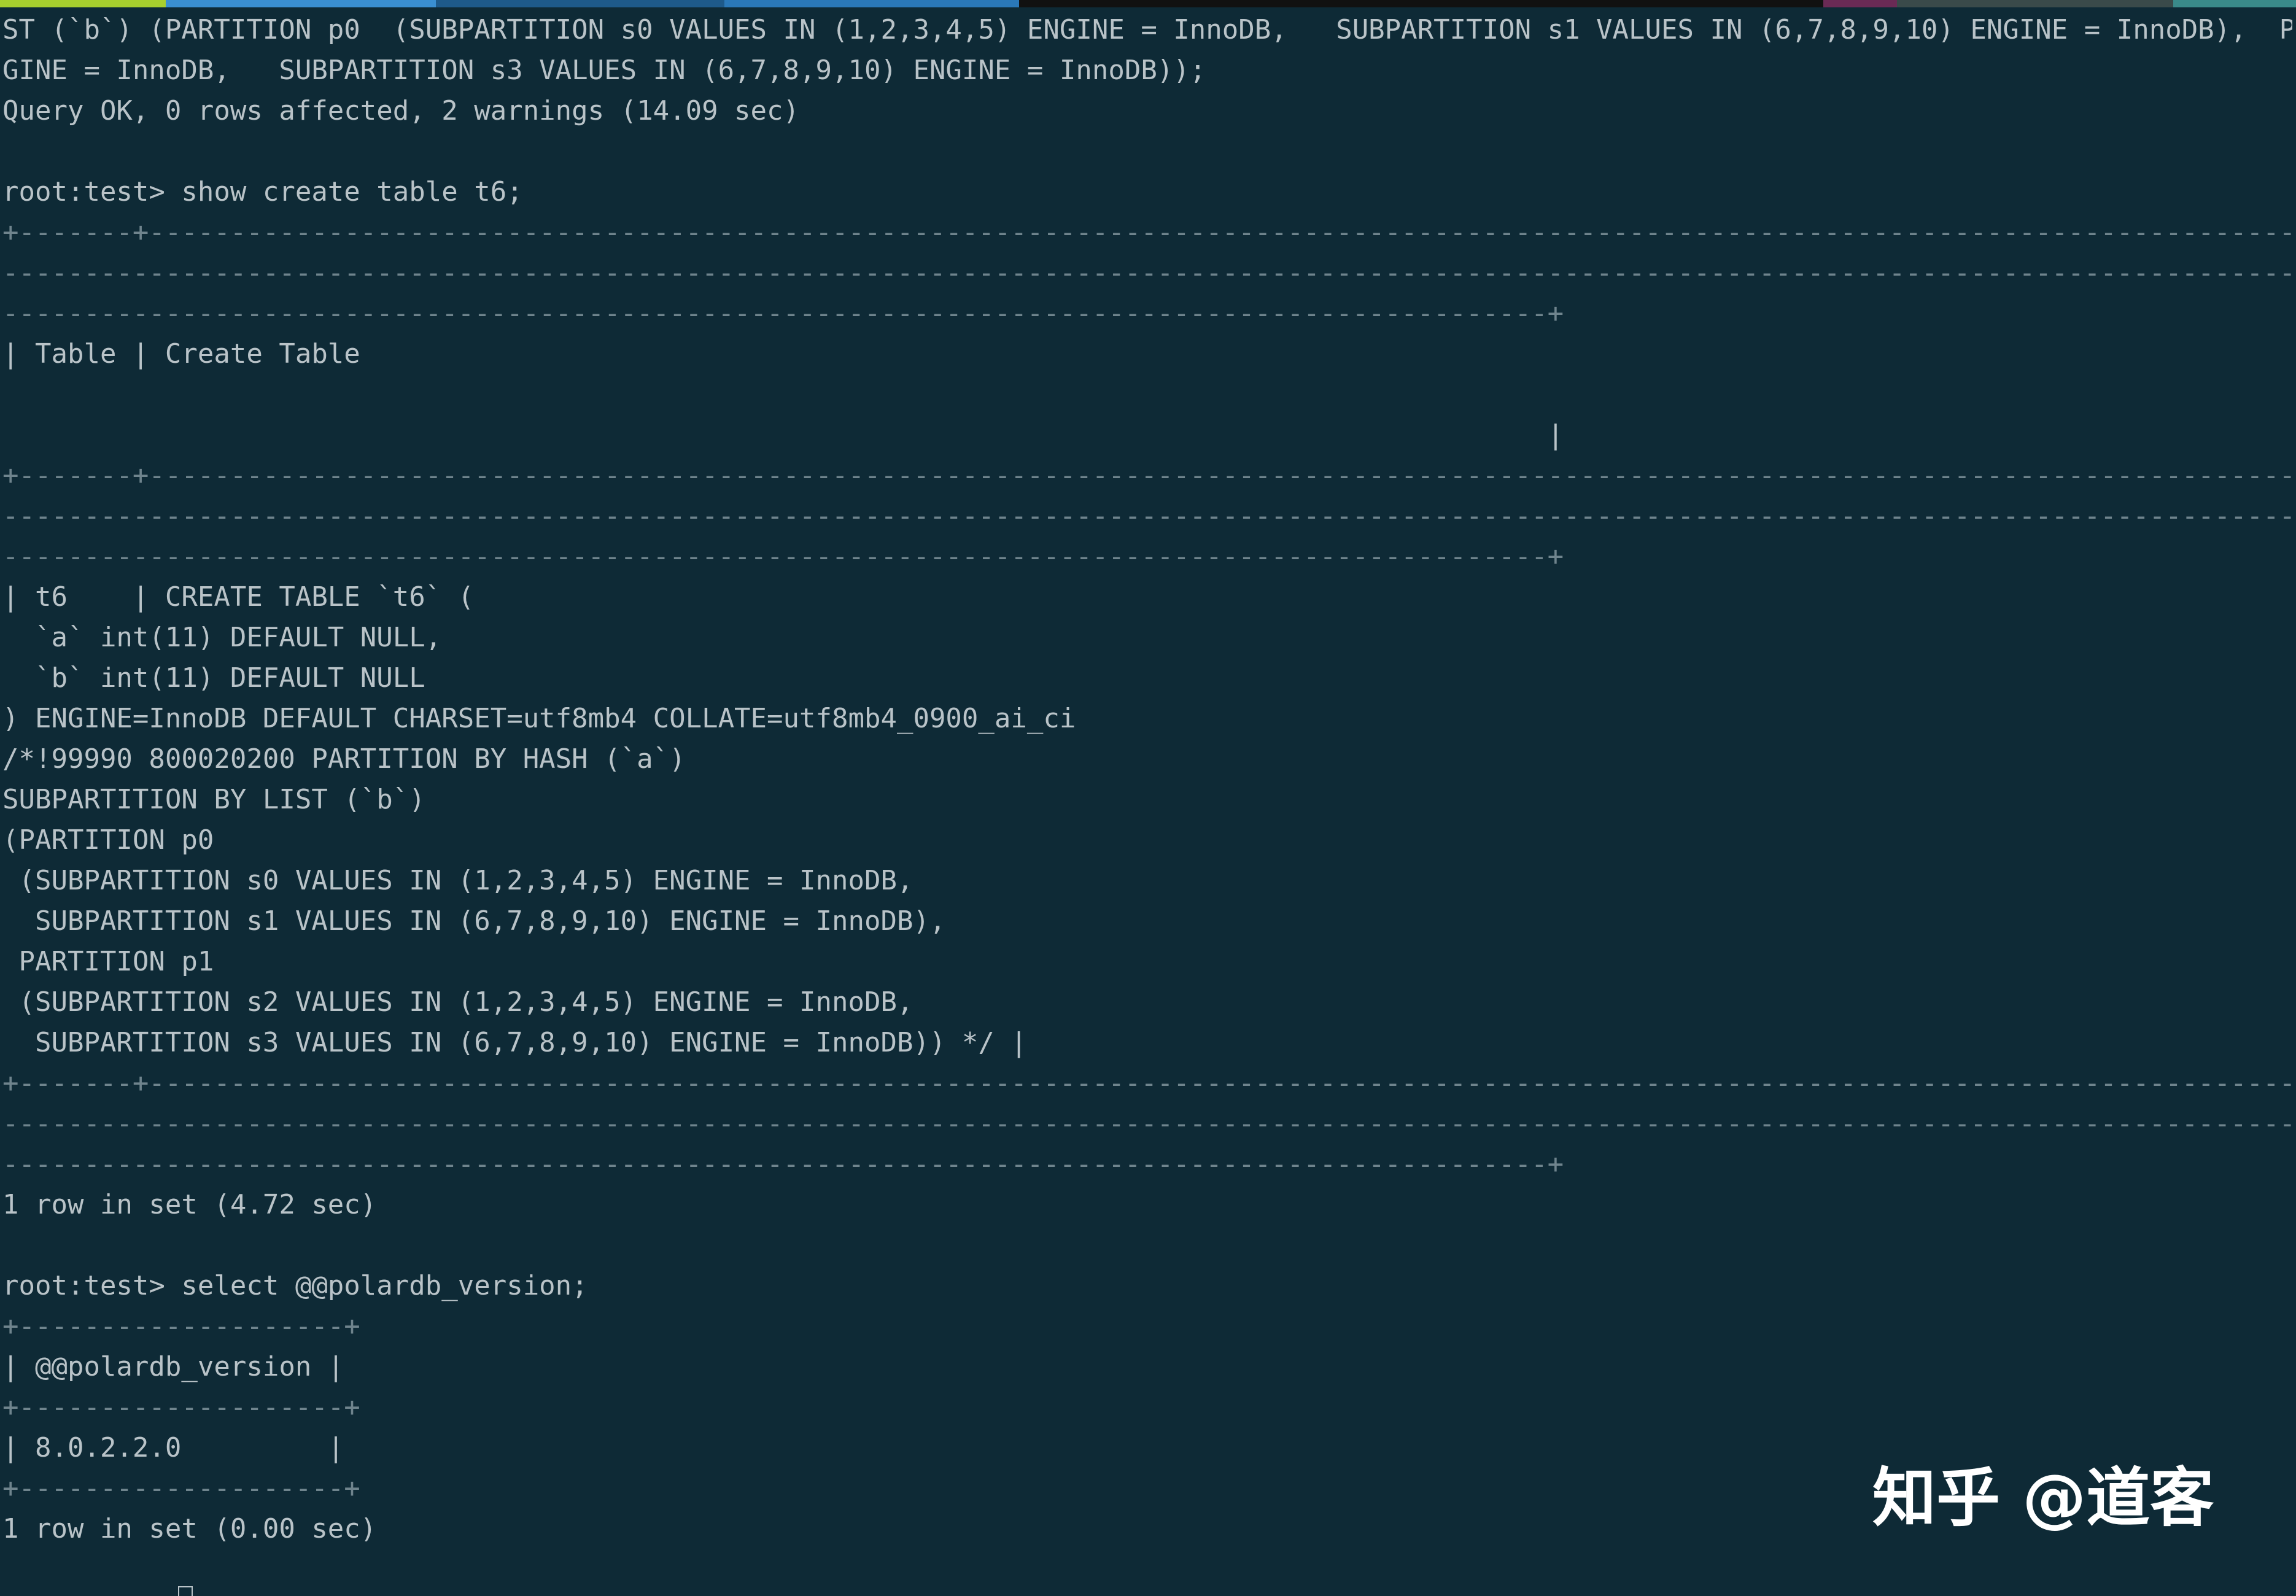 The height and width of the screenshot is (1596, 2296). Describe the element at coordinates (185, 1591) in the screenshot. I see `text-cursor` at that location.